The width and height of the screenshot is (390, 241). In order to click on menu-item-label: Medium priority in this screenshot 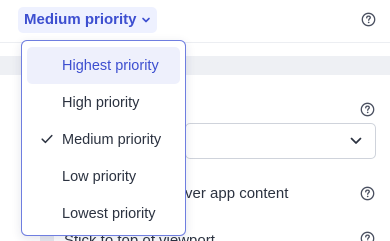, I will do `click(112, 139)`.